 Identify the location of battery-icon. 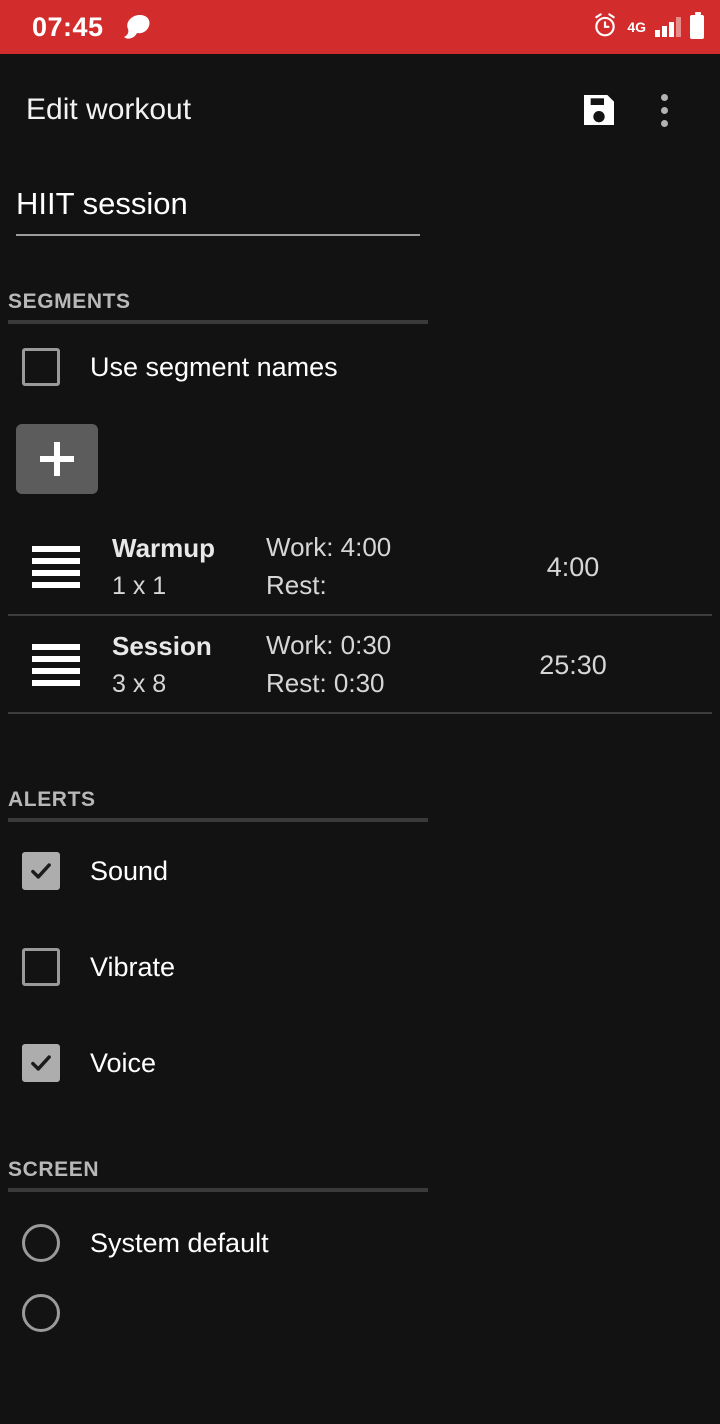
(697, 25).